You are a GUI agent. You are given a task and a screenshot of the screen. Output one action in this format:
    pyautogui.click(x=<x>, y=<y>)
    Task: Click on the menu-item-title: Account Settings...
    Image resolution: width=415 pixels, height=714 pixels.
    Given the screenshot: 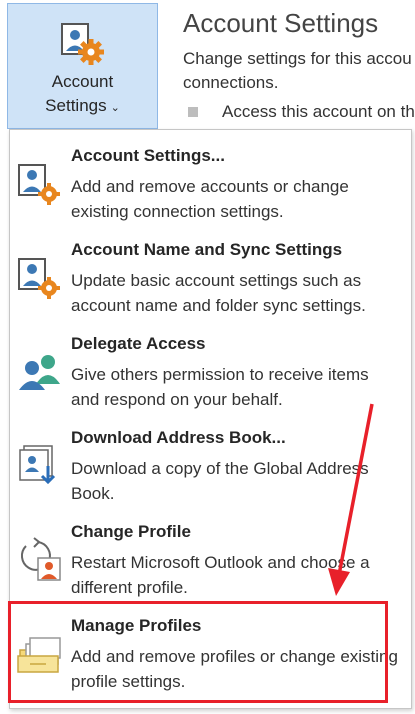 What is the action you would take?
    pyautogui.click(x=148, y=155)
    